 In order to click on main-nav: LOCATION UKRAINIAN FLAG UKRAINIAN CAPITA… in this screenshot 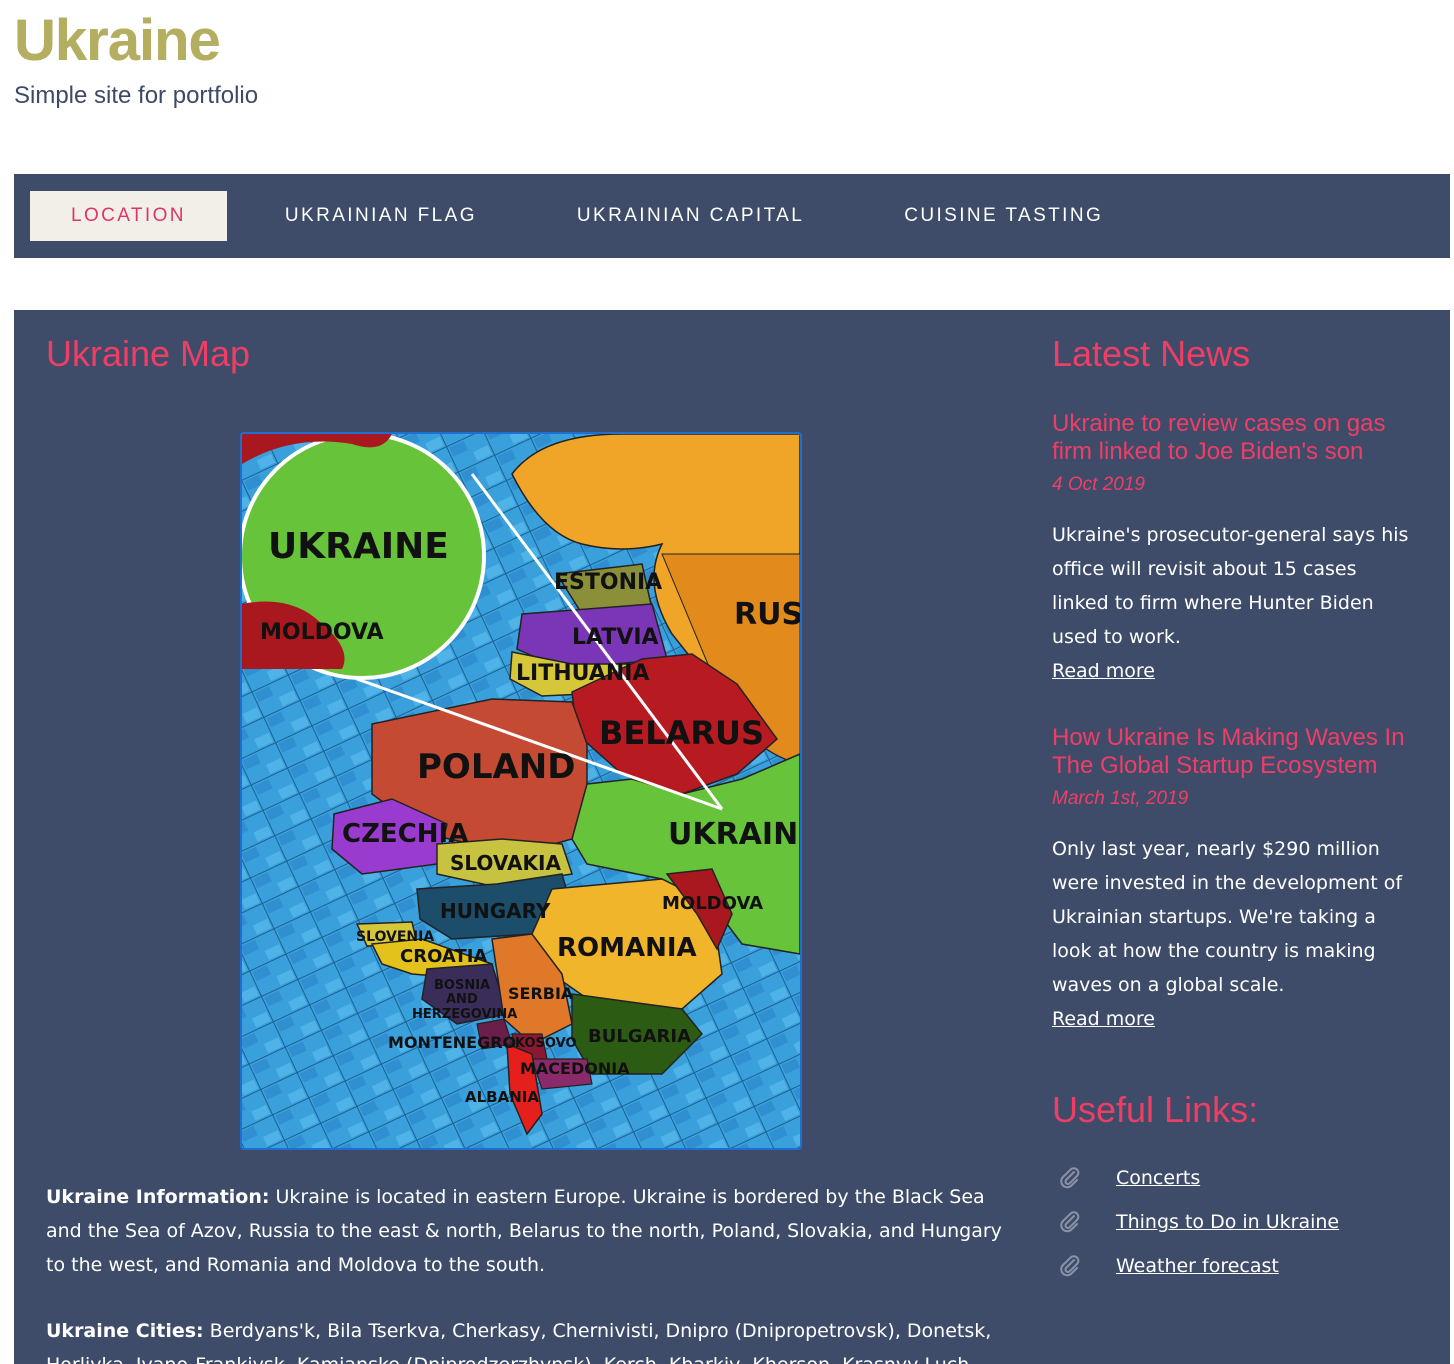, I will do `click(732, 216)`.